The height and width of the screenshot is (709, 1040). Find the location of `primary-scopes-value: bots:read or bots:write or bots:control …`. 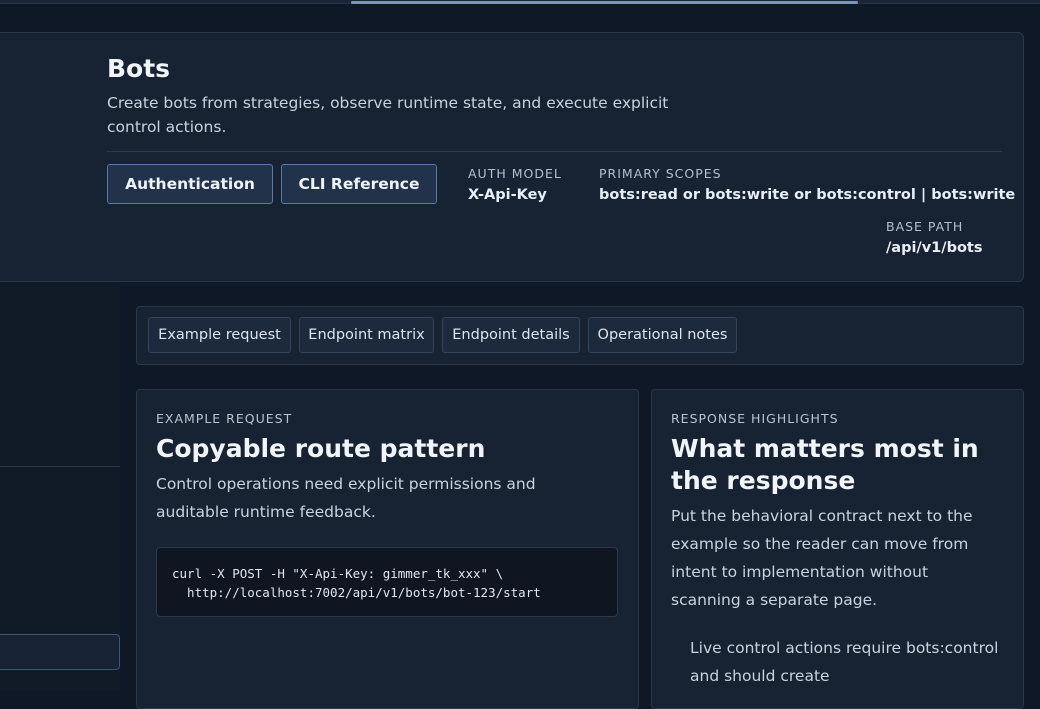

primary-scopes-value: bots:read or bots:write or bots:control … is located at coordinates (807, 195).